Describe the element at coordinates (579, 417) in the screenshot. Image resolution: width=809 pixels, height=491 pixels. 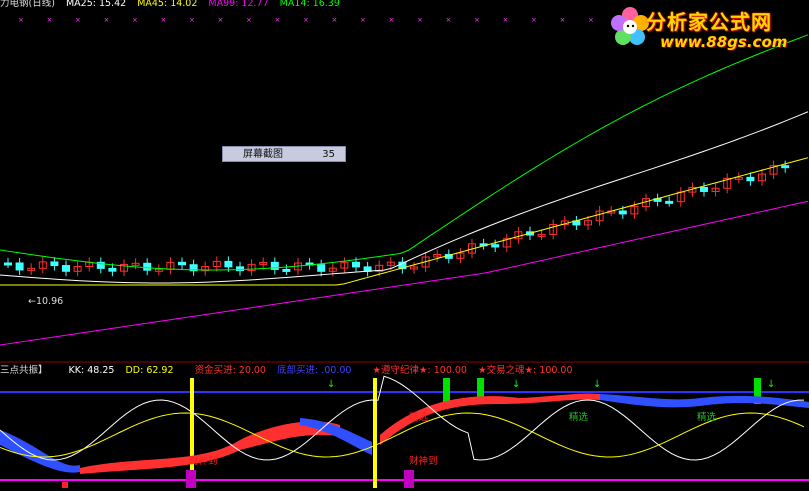
I see `annotation-jingxuan-2: 精选` at that location.